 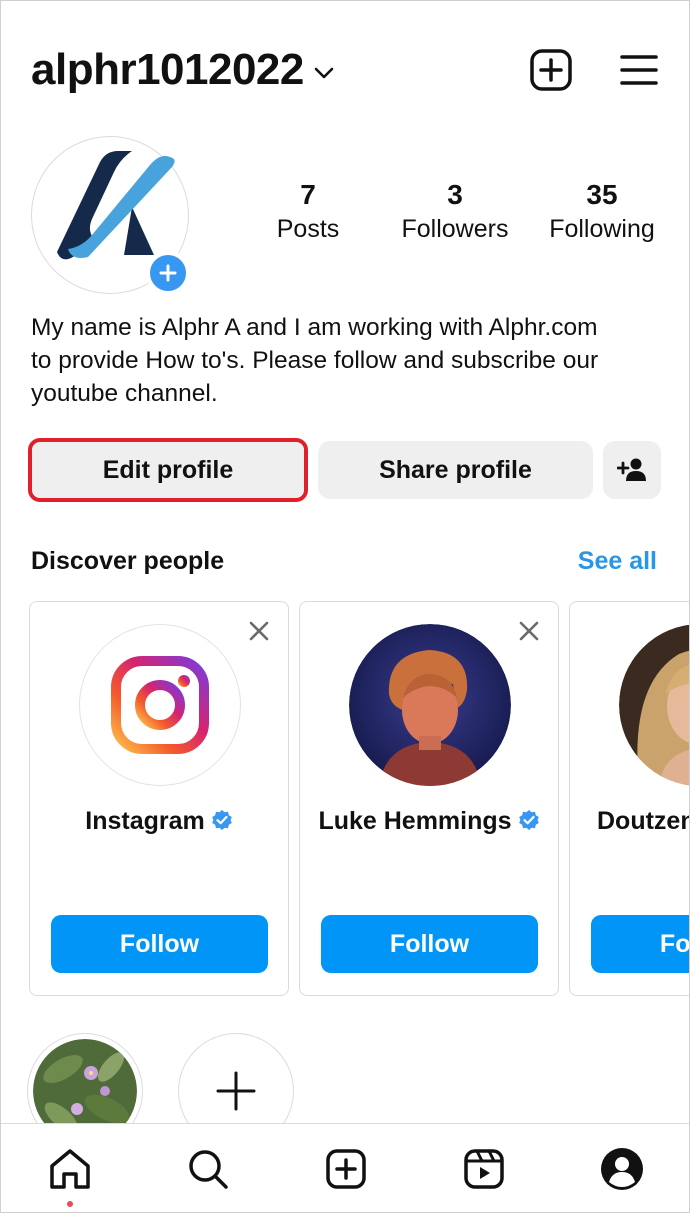 I want to click on suggestion-card: Instagram Follow, so click(x=159, y=798).